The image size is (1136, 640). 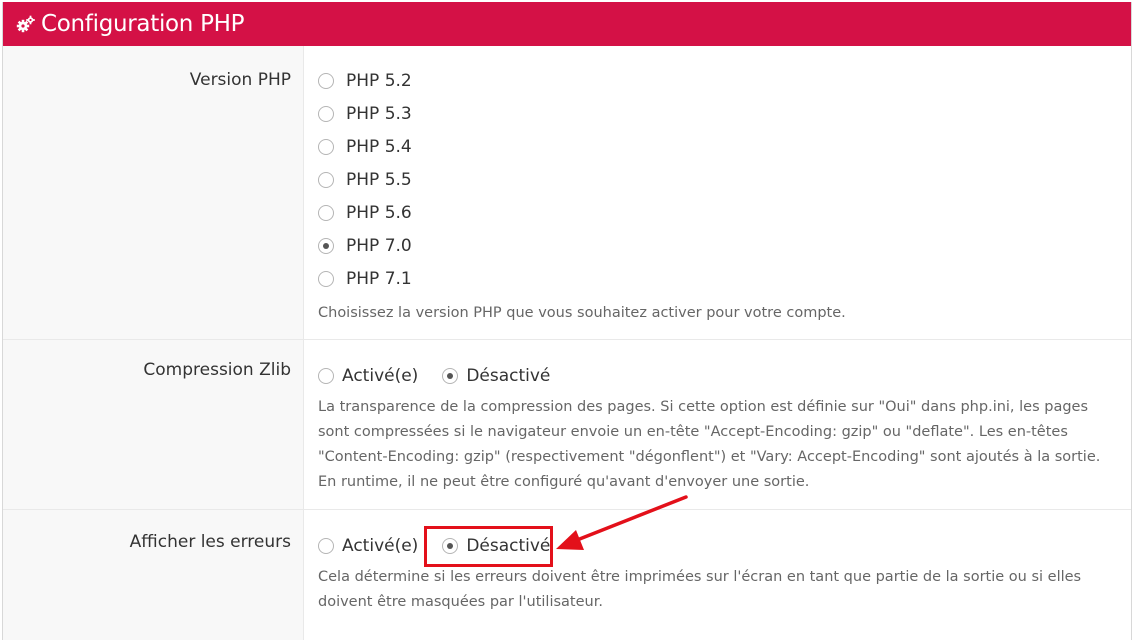 What do you see at coordinates (724, 80) in the screenshot?
I see `php-version-option-52: PHP 5.2` at bounding box center [724, 80].